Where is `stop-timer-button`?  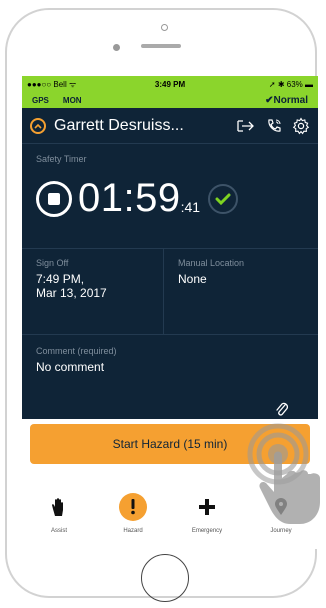 stop-timer-button is located at coordinates (54, 198).